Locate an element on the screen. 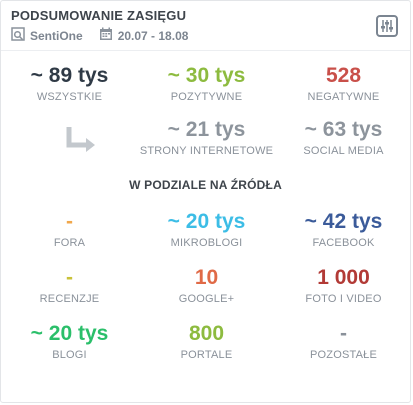 Image resolution: width=413 pixels, height=405 pixels. source-facebook: ~ 42 tys FACEBOOK is located at coordinates (343, 229).